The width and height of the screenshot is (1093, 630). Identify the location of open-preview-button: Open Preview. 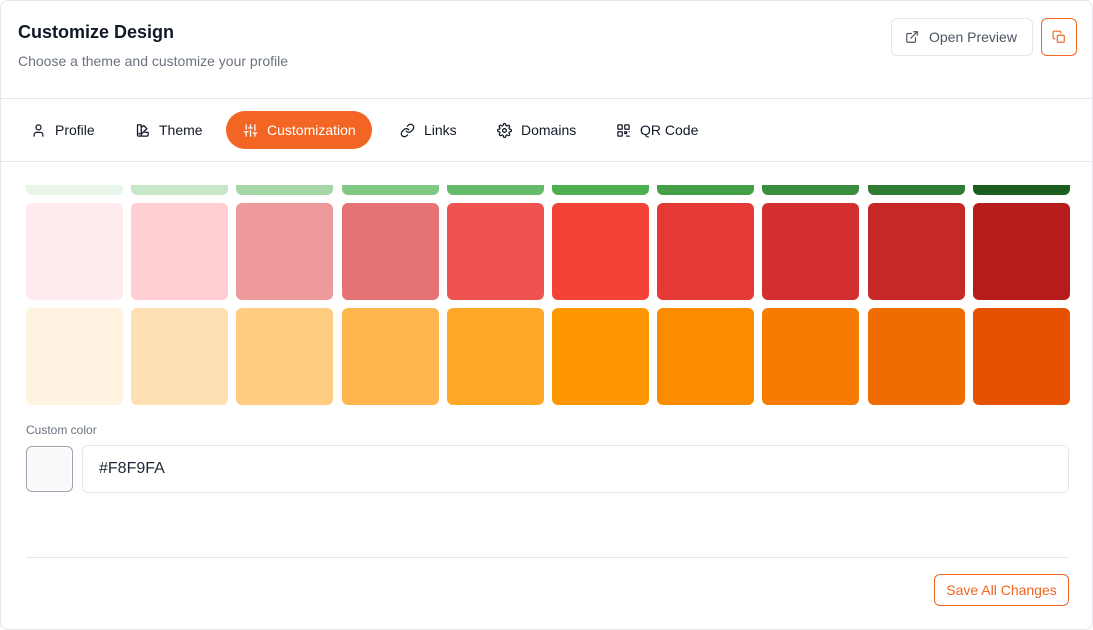
(962, 37).